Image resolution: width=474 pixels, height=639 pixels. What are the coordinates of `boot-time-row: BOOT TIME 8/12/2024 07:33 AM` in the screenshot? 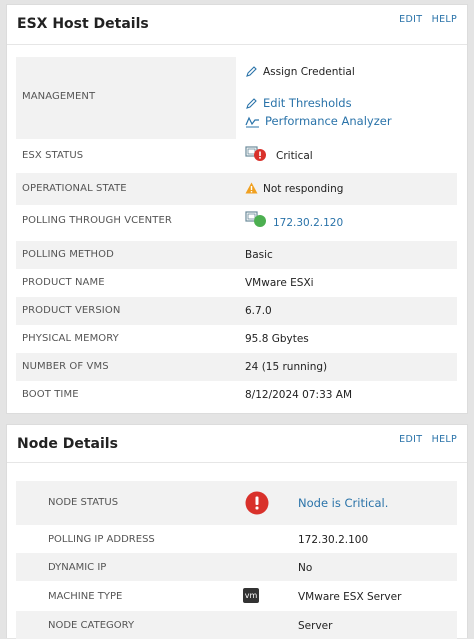 It's located at (236, 395).